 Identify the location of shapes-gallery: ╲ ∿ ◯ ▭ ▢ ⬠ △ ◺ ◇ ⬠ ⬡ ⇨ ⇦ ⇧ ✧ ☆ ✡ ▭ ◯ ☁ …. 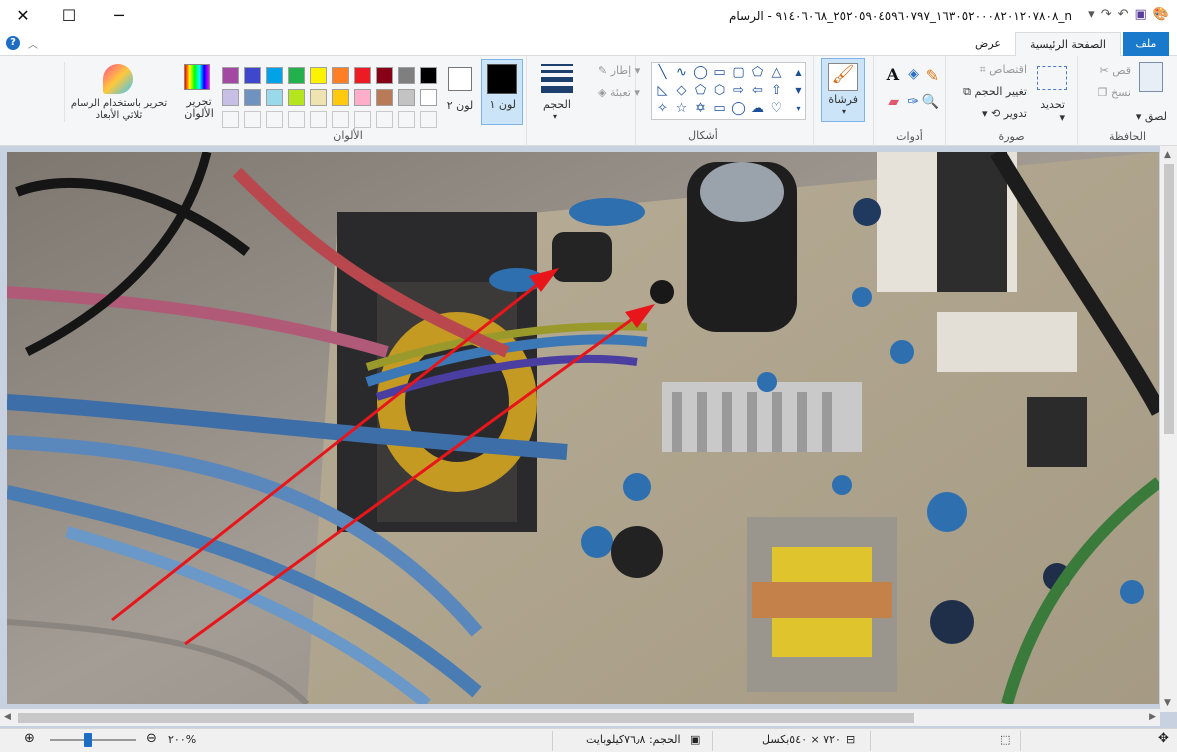
(728, 91).